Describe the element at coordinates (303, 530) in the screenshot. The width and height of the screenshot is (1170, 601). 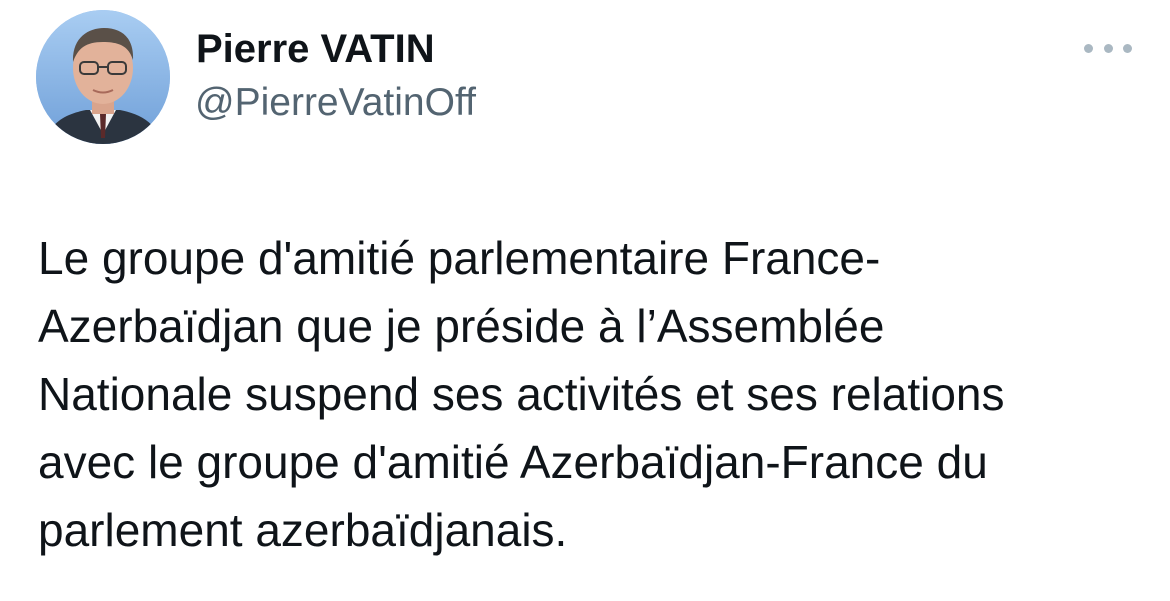
I see `tweet-text-line: parlement azerbaïdjanais.` at that location.